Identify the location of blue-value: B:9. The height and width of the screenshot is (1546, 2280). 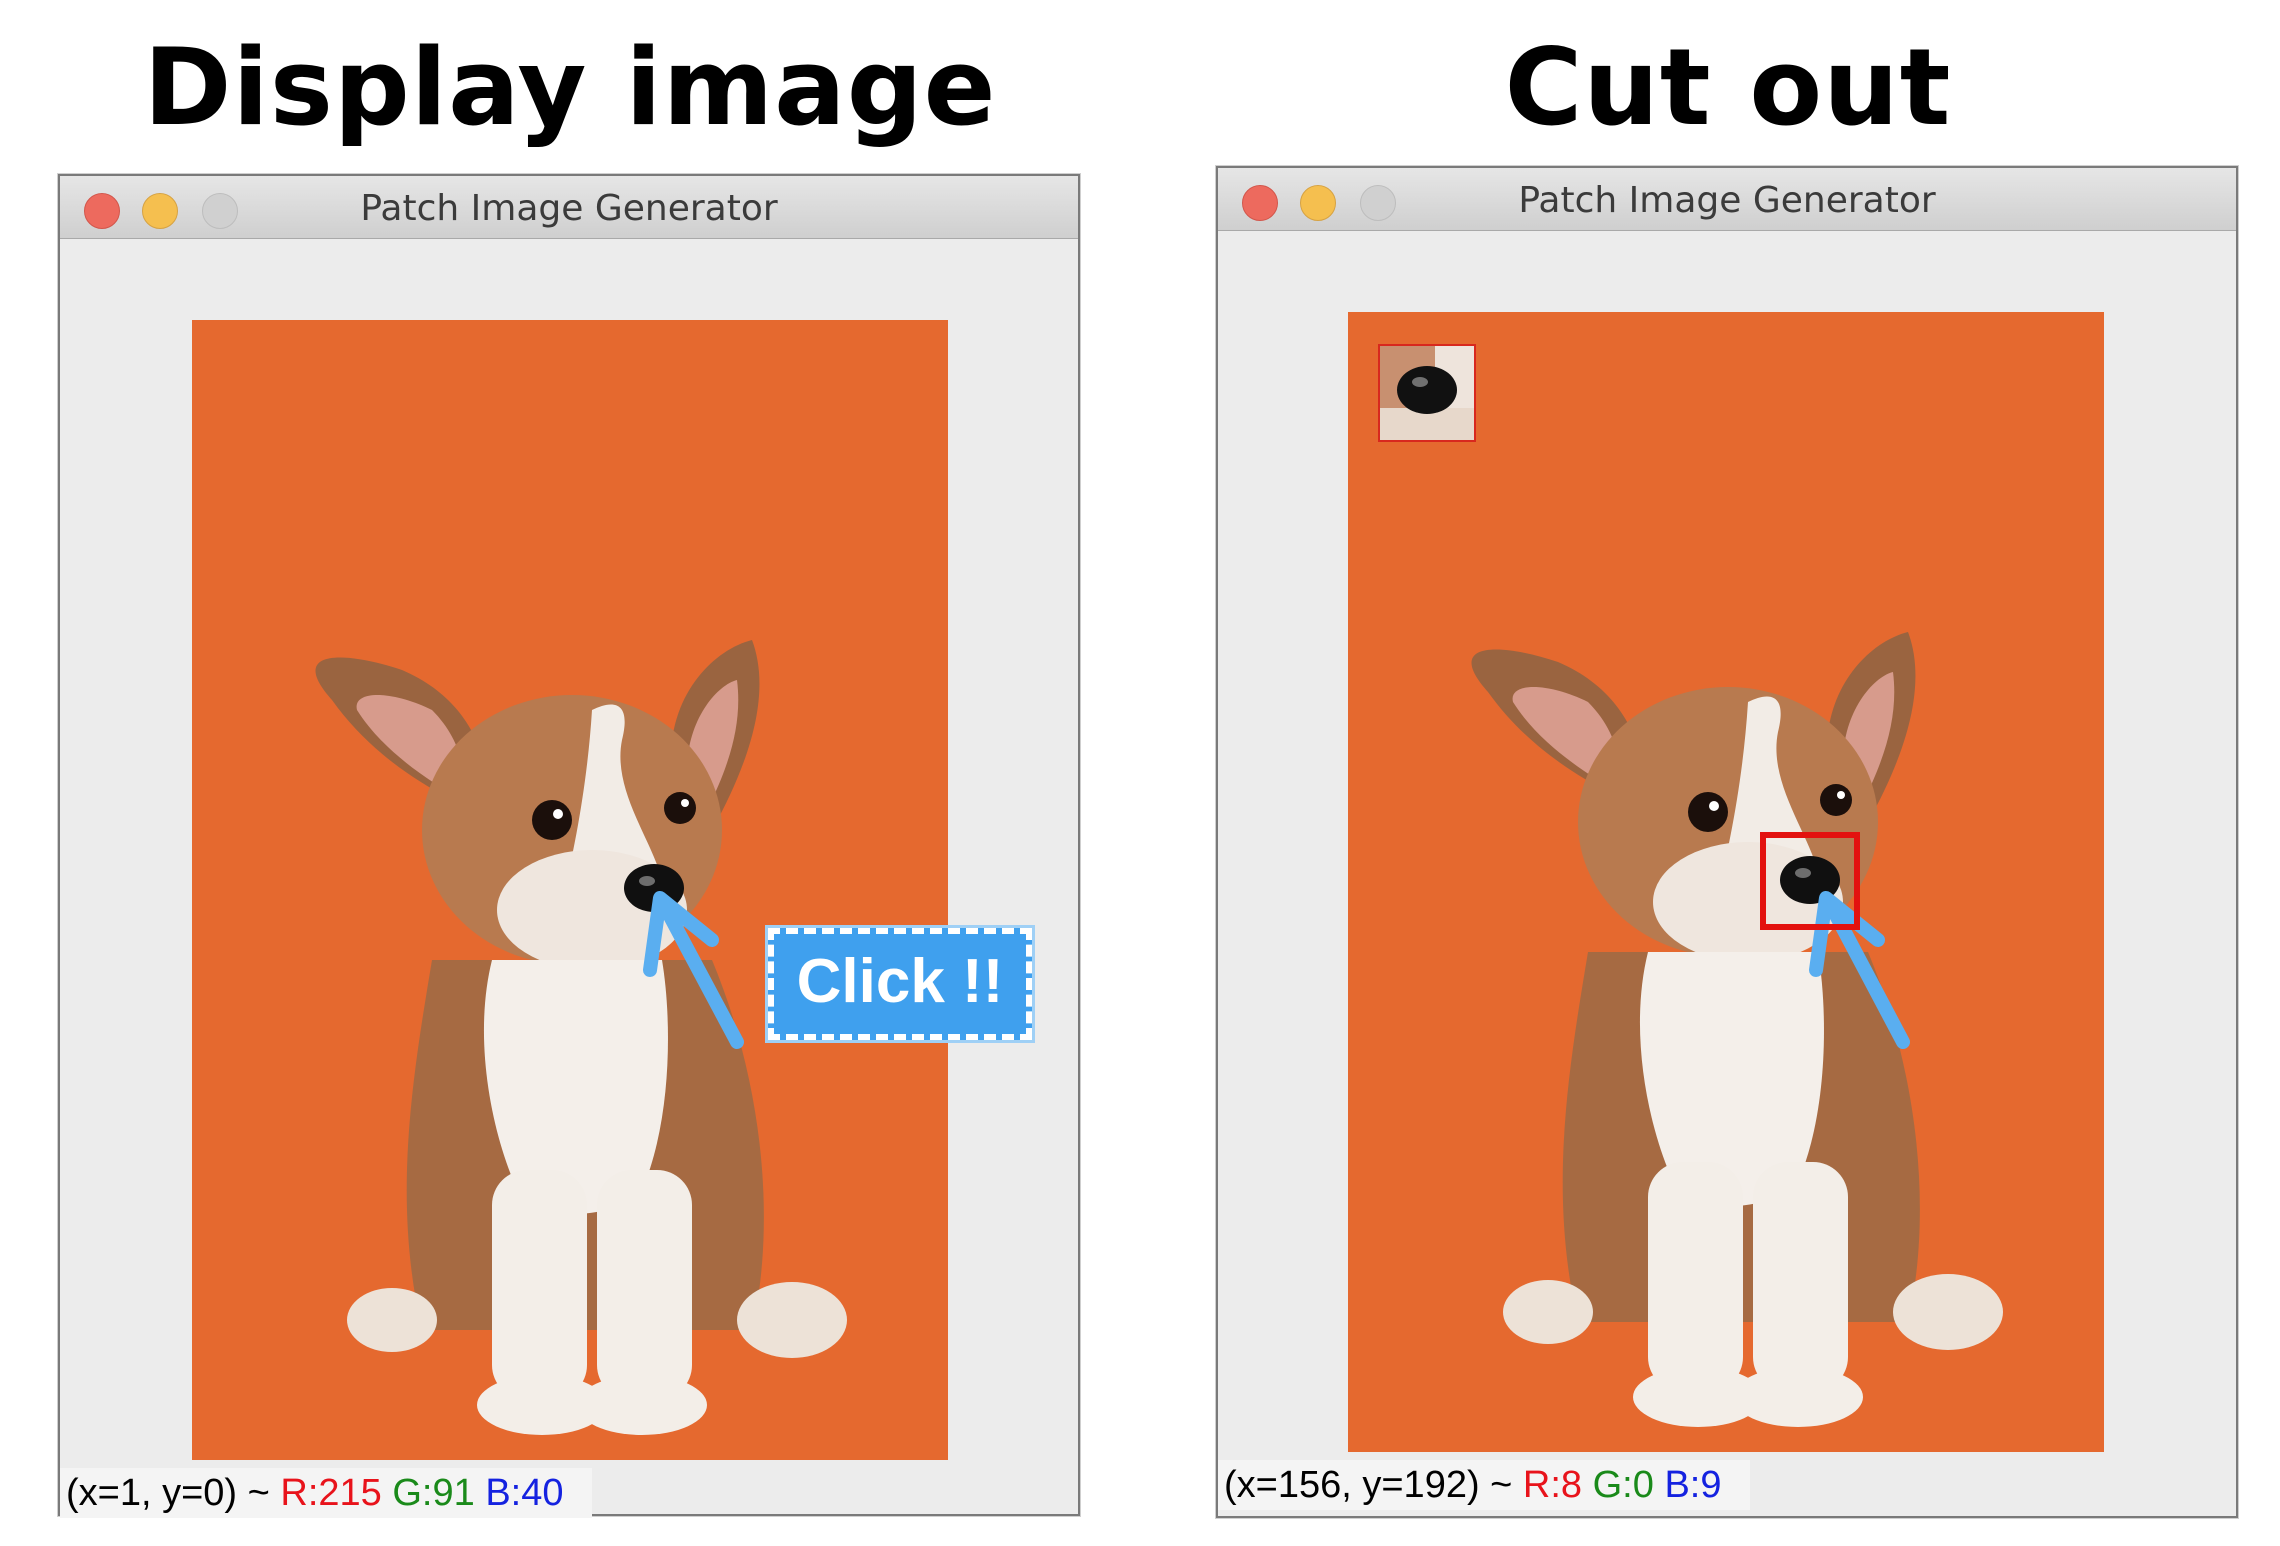
(1693, 1485).